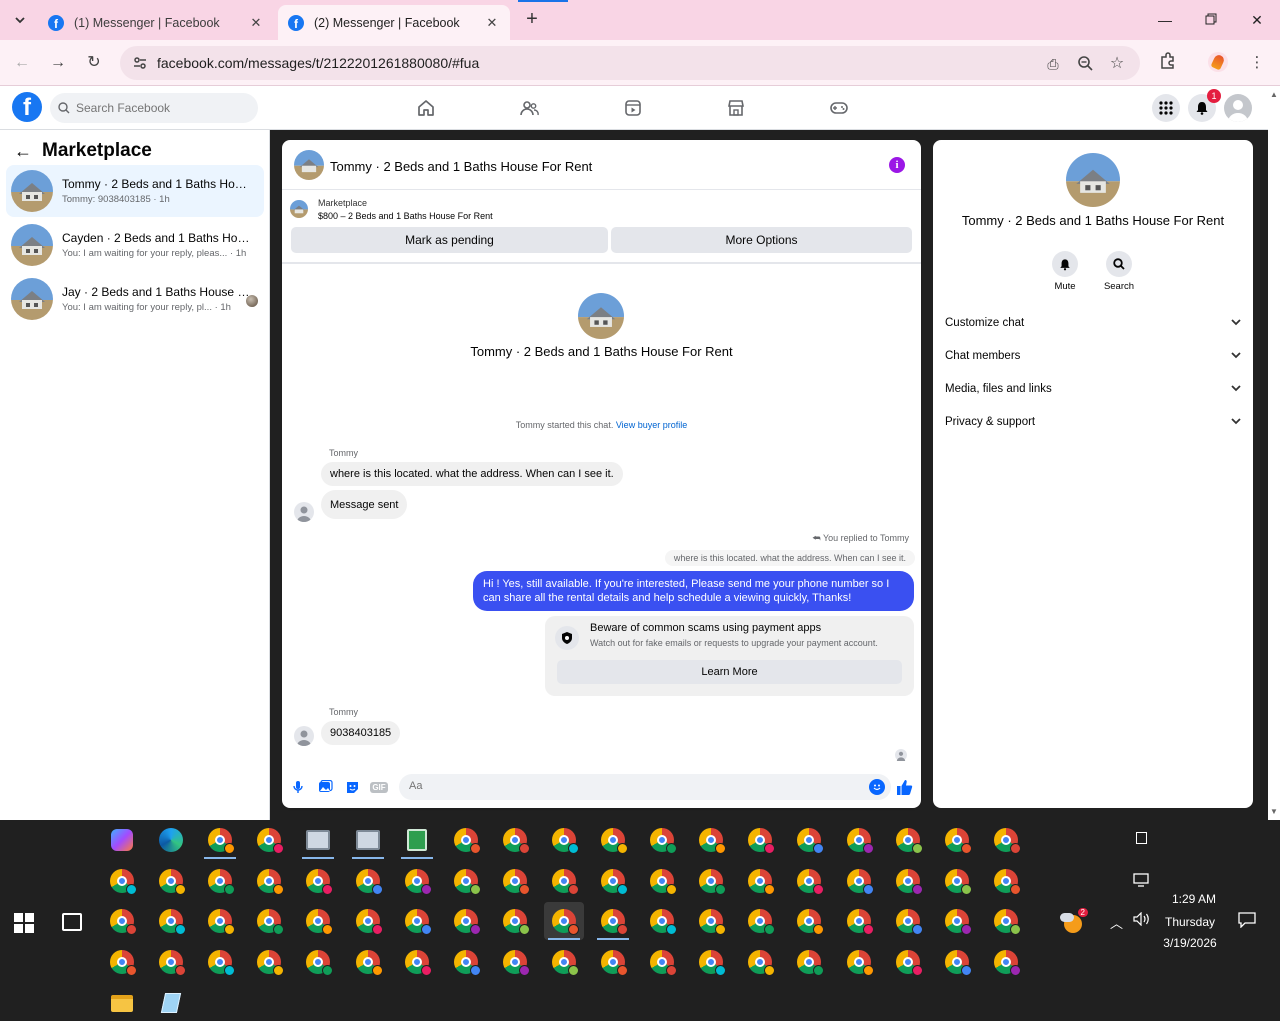 This screenshot has width=1280, height=1021. Describe the element at coordinates (1053, 64) in the screenshot. I see `install-app-icon: ⎙` at that location.